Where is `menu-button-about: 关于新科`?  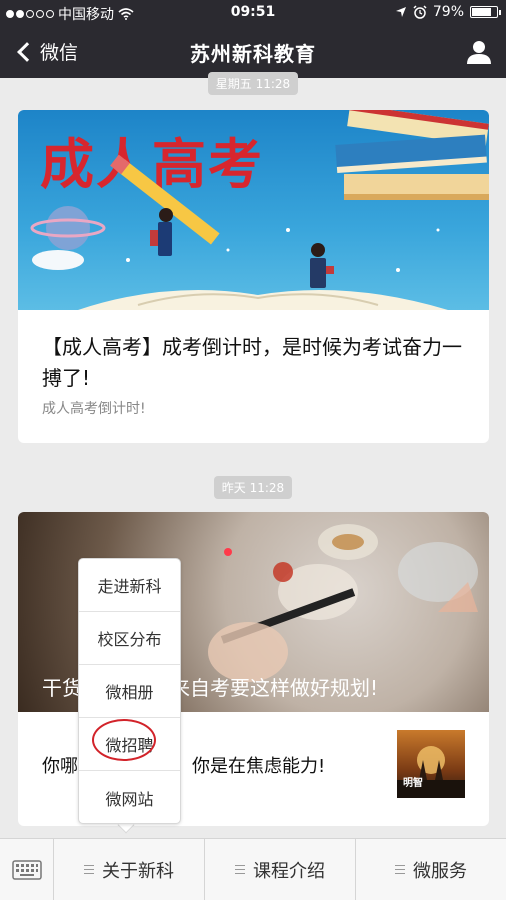
menu-button-about: 关于新科 is located at coordinates (129, 869).